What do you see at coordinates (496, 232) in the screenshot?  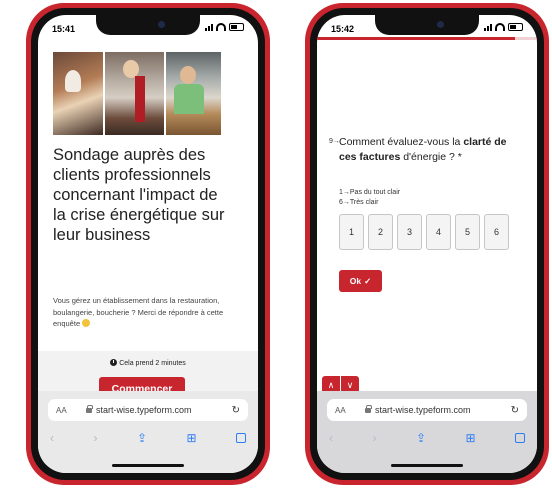 I see `rating-option-6: 6` at bounding box center [496, 232].